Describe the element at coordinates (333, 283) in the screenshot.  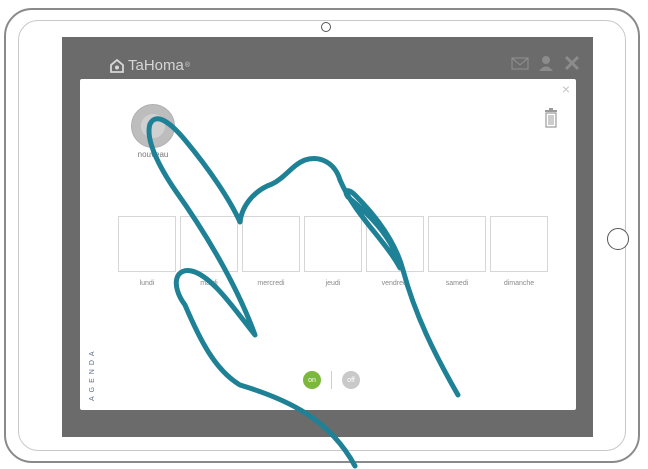
I see `day-label: jeudi` at that location.